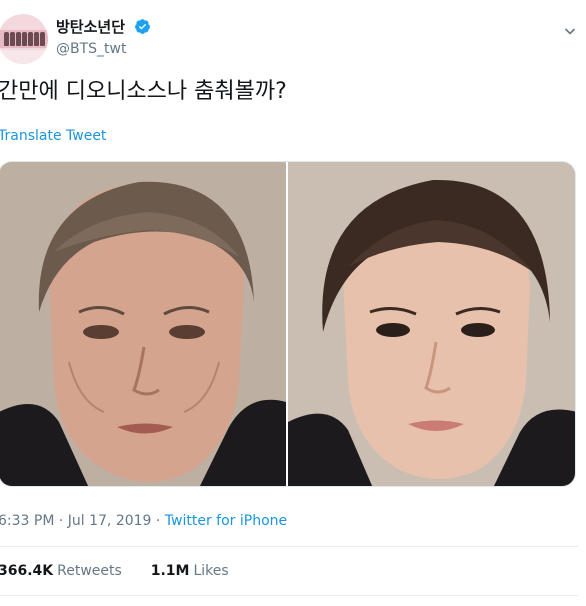 The image size is (586, 606). Describe the element at coordinates (570, 28) in the screenshot. I see `chevron-down-icon` at that location.